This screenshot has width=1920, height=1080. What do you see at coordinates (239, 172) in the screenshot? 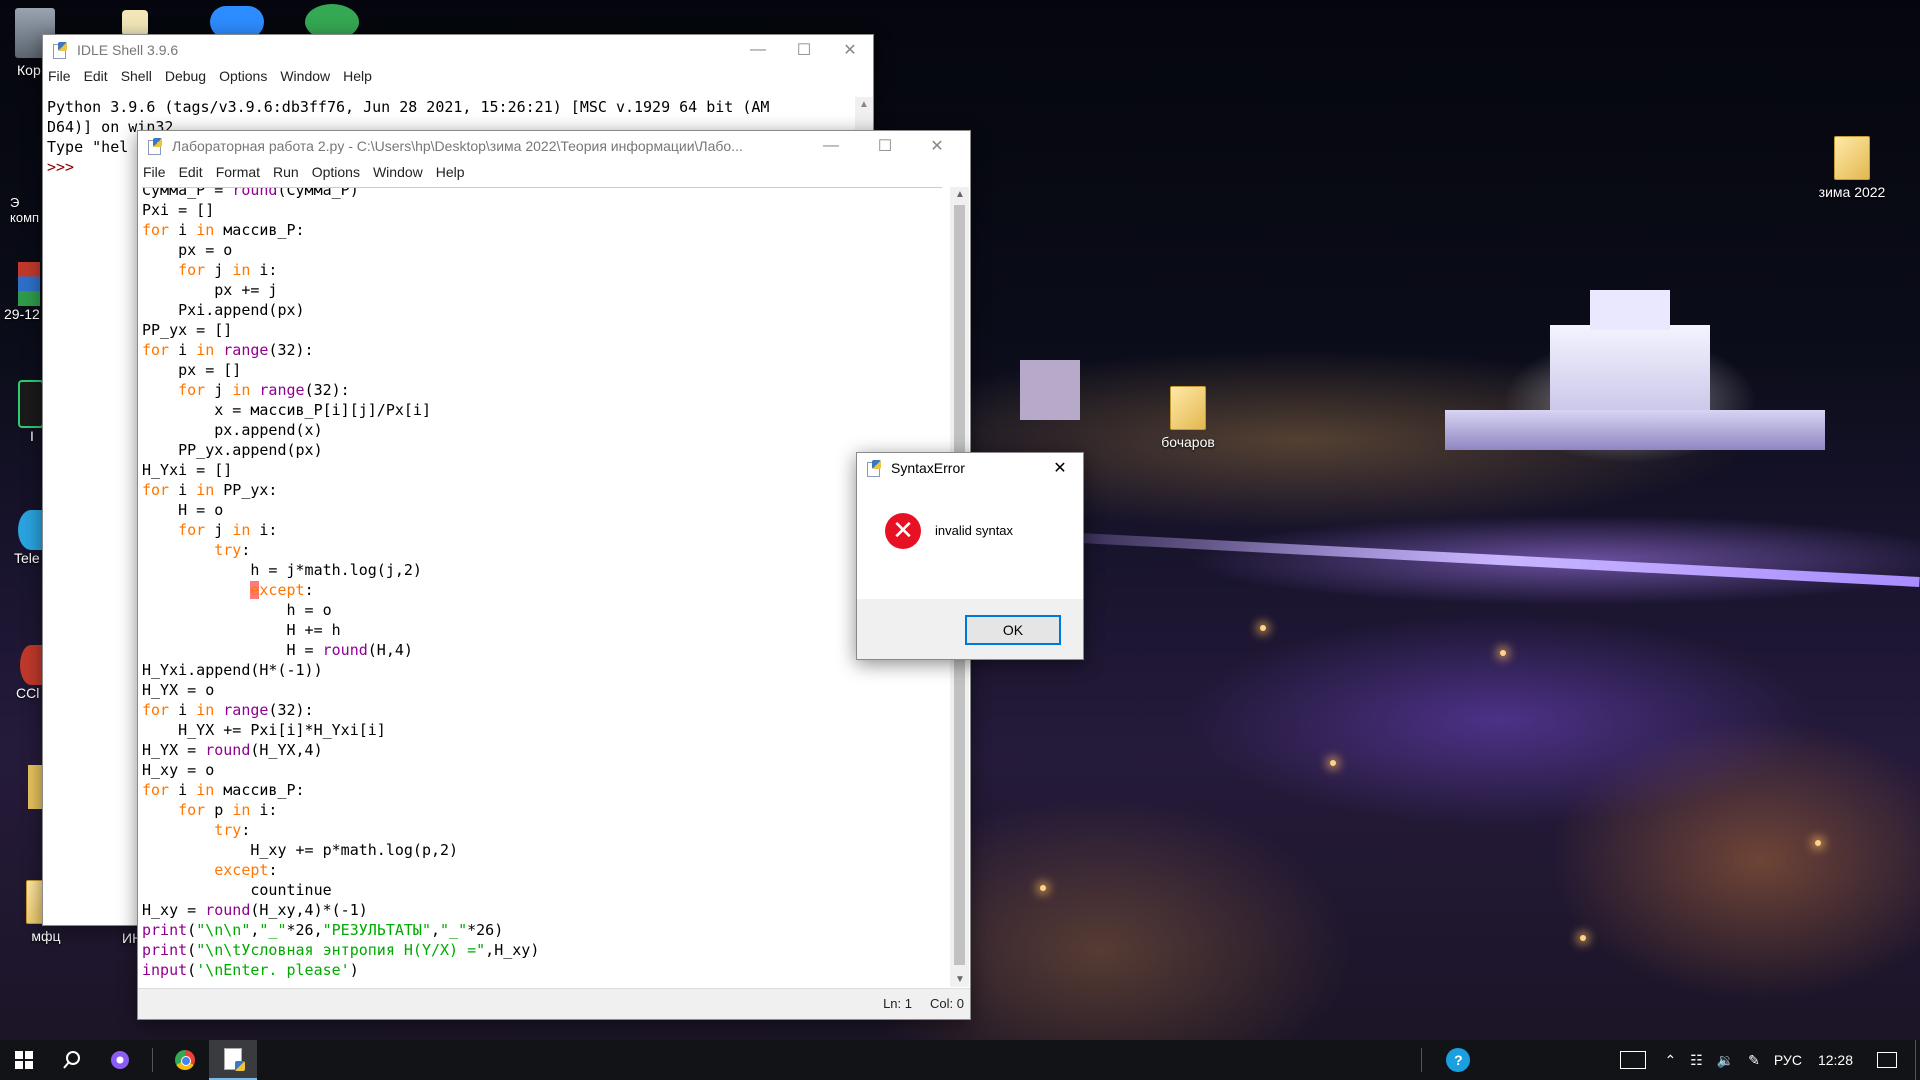
I see `menu-format: Format` at bounding box center [239, 172].